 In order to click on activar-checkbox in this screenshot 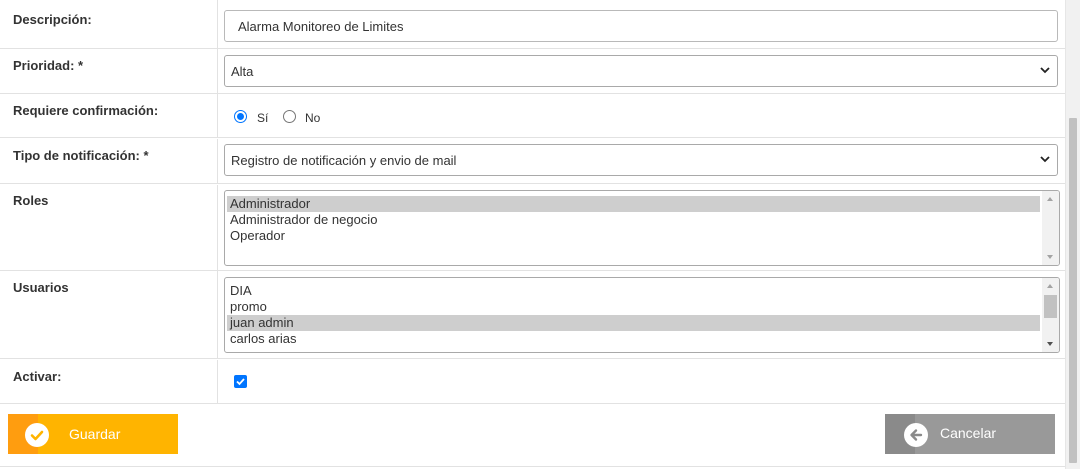, I will do `click(240, 381)`.